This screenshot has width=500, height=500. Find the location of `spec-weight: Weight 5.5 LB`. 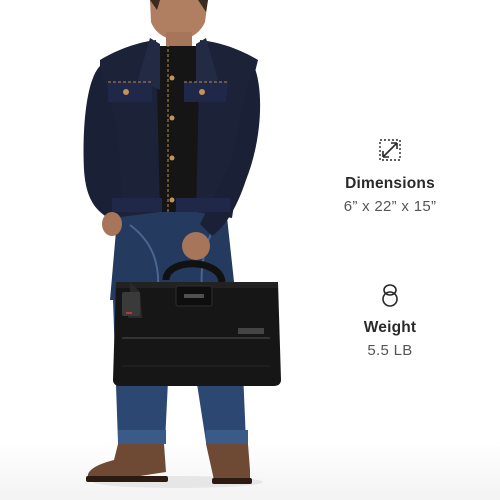

spec-weight: Weight 5.5 LB is located at coordinates (390, 320).